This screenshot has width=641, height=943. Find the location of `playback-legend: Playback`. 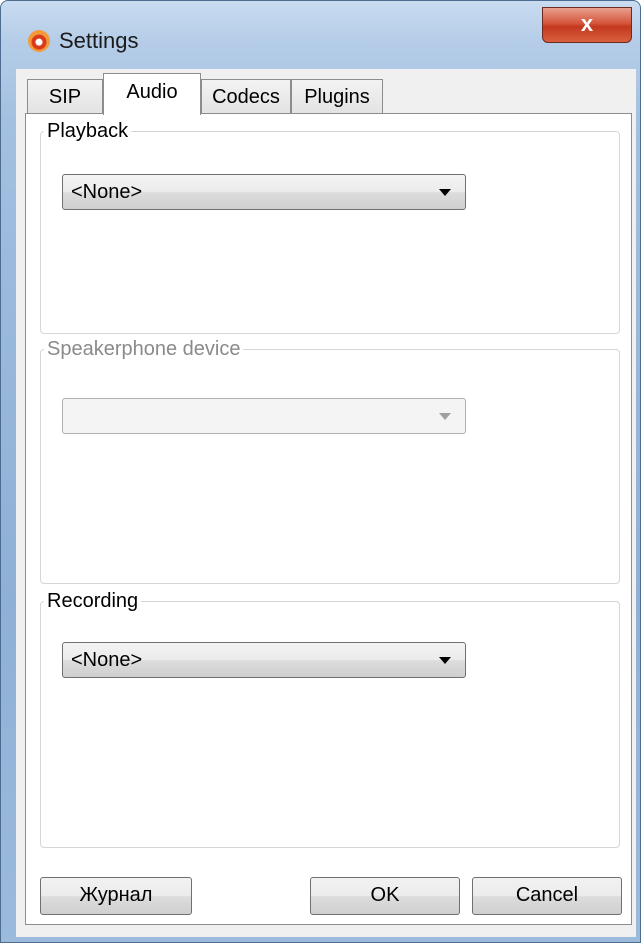

playback-legend: Playback is located at coordinates (88, 131).